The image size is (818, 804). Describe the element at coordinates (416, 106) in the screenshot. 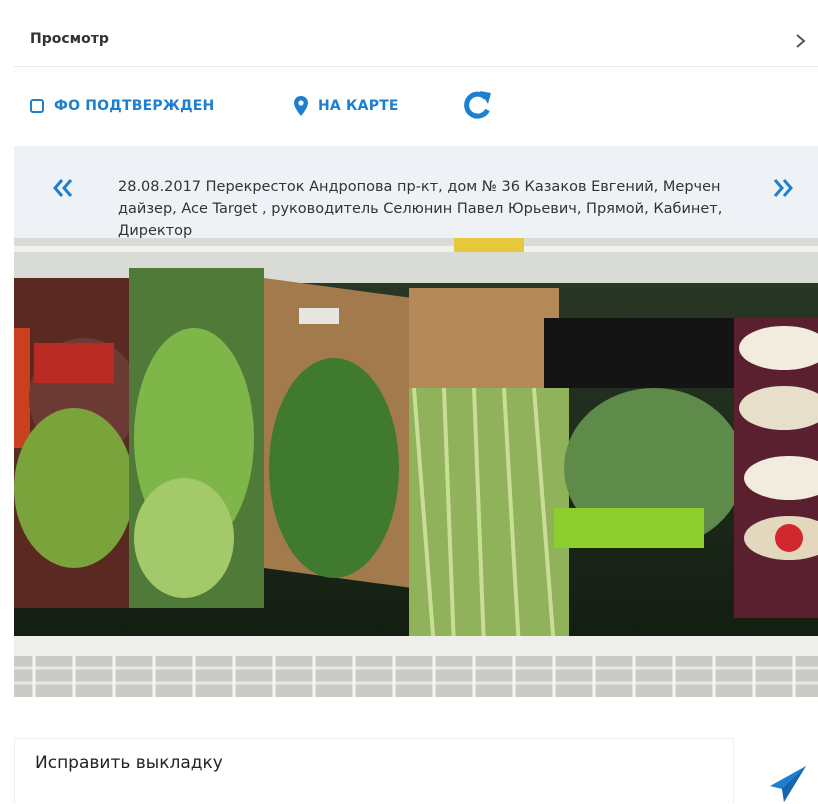

I see `toolbar: ФО ПОДТВЕРЖДЕН НА КАРТЕ` at that location.